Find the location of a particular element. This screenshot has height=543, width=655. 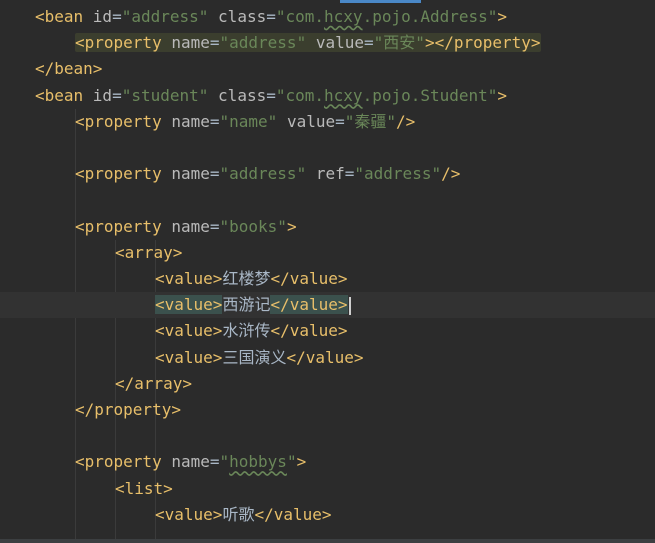

code-line-content: <array> is located at coordinates (148, 253).